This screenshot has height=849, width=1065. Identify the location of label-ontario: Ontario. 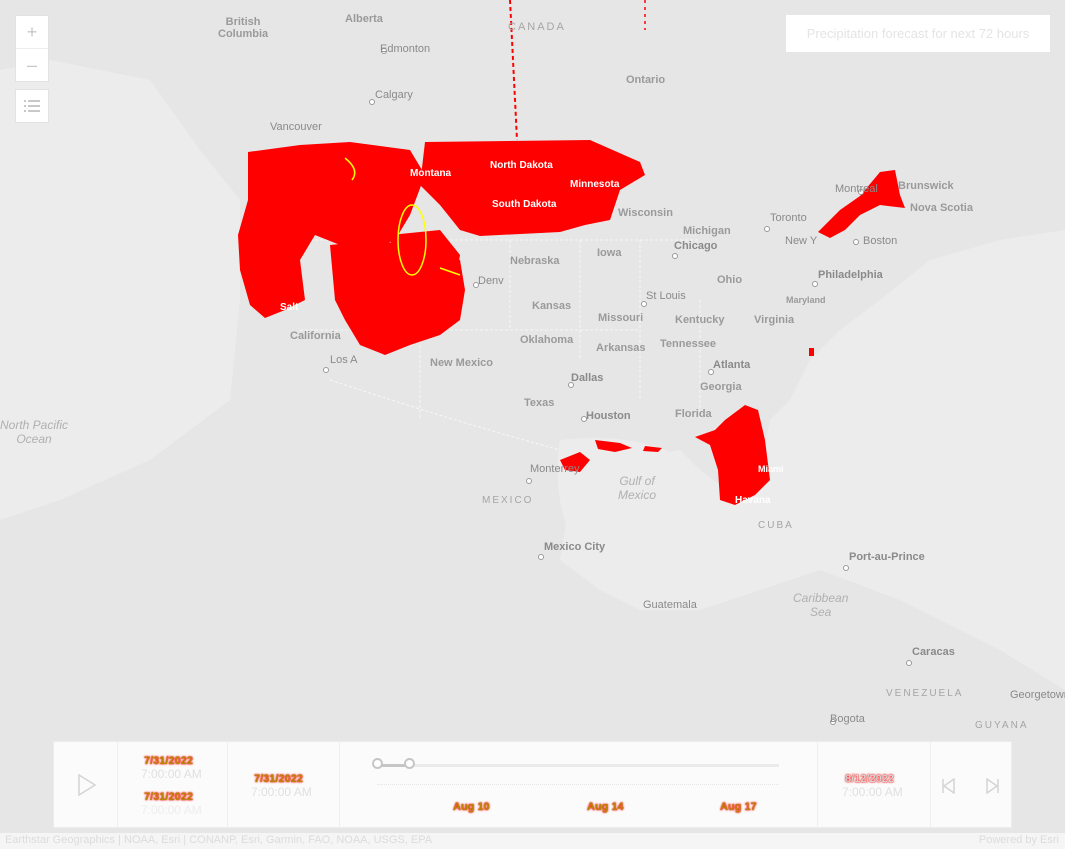
(646, 80).